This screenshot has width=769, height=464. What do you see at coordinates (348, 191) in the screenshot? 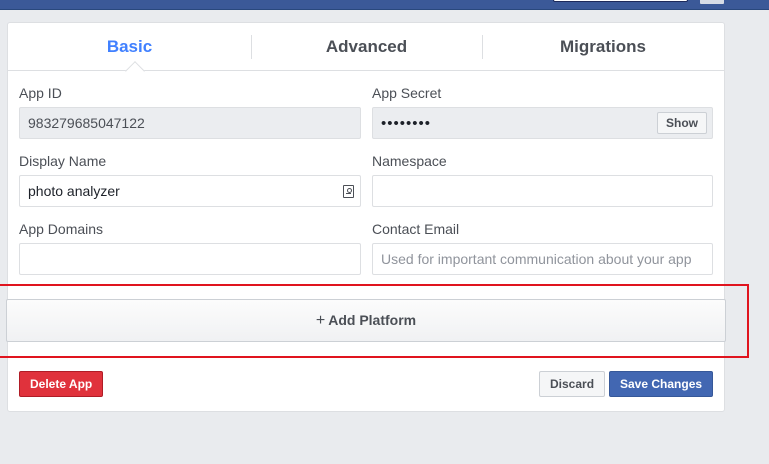
I see `contact-card-icon` at bounding box center [348, 191].